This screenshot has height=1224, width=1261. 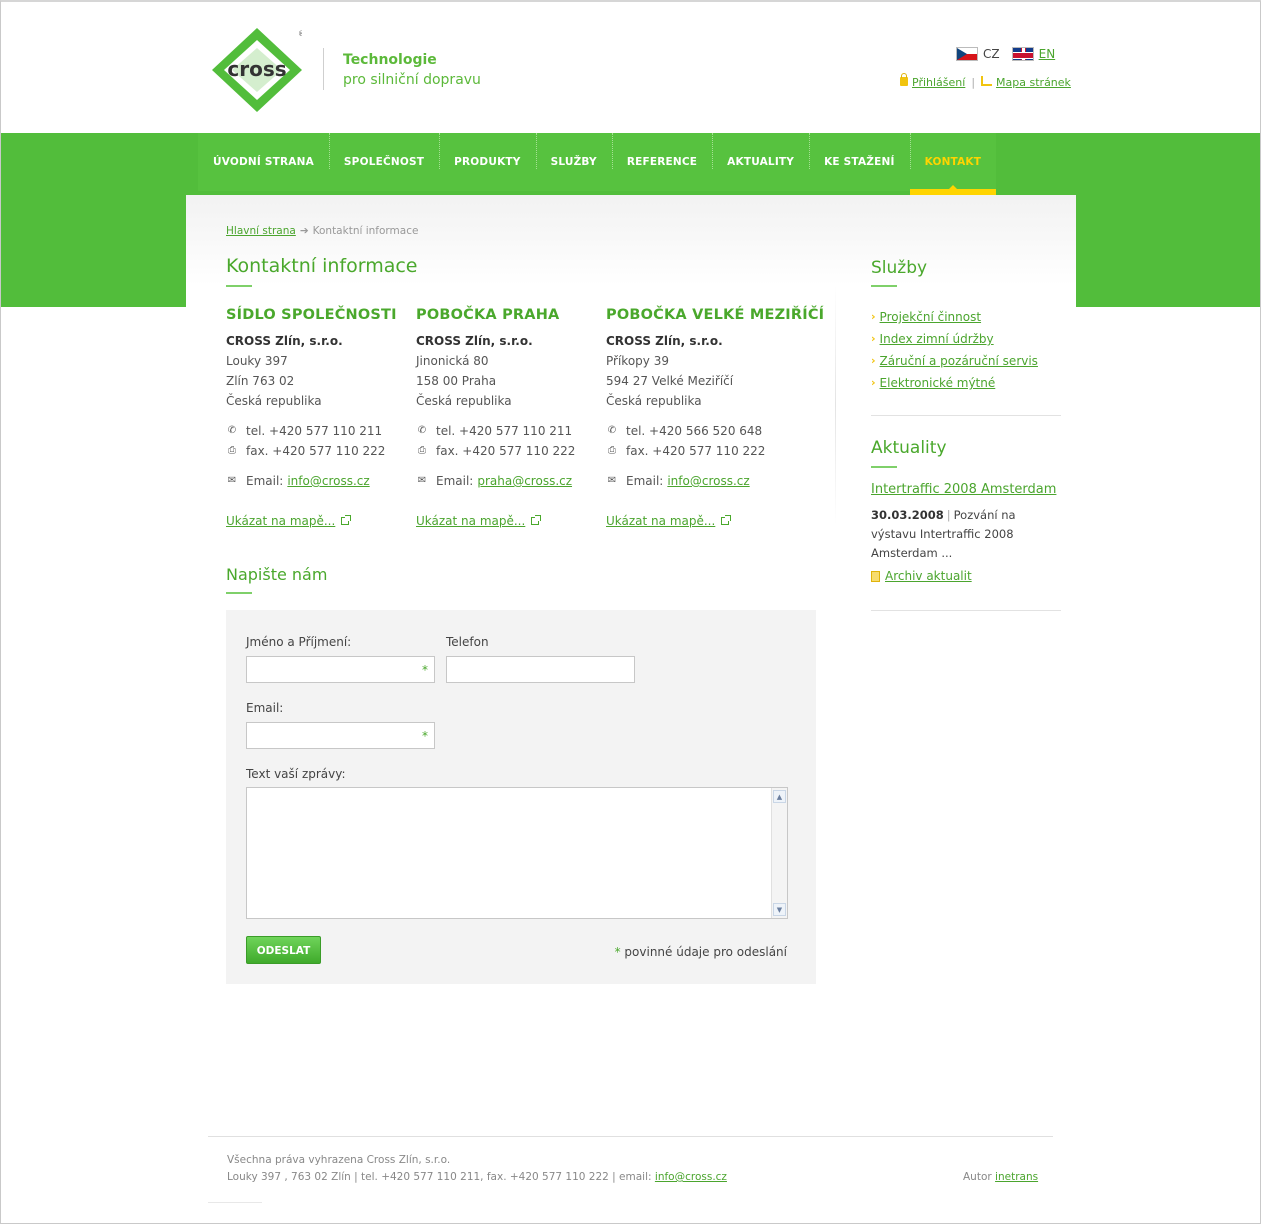 I want to click on lang-en: EN, so click(x=1033, y=54).